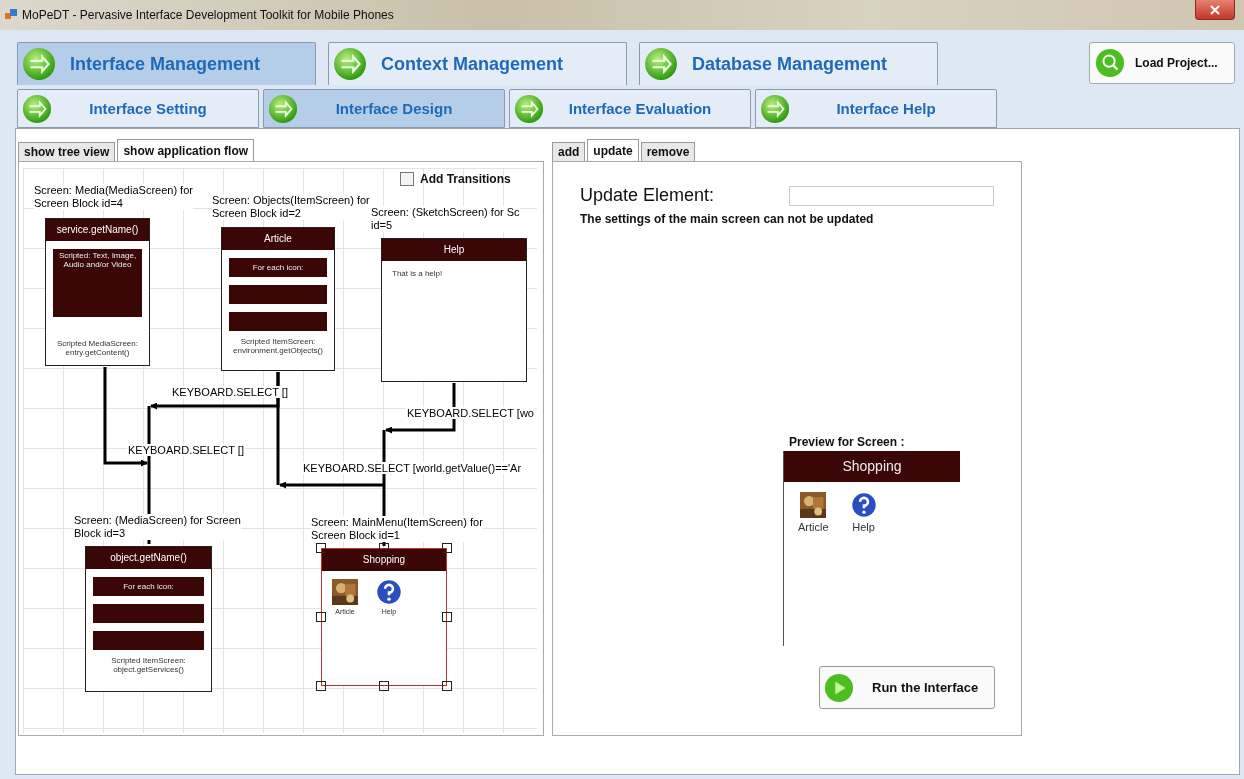 Image resolution: width=1244 pixels, height=779 pixels. Describe the element at coordinates (11, 15) in the screenshot. I see `app-icon` at that location.